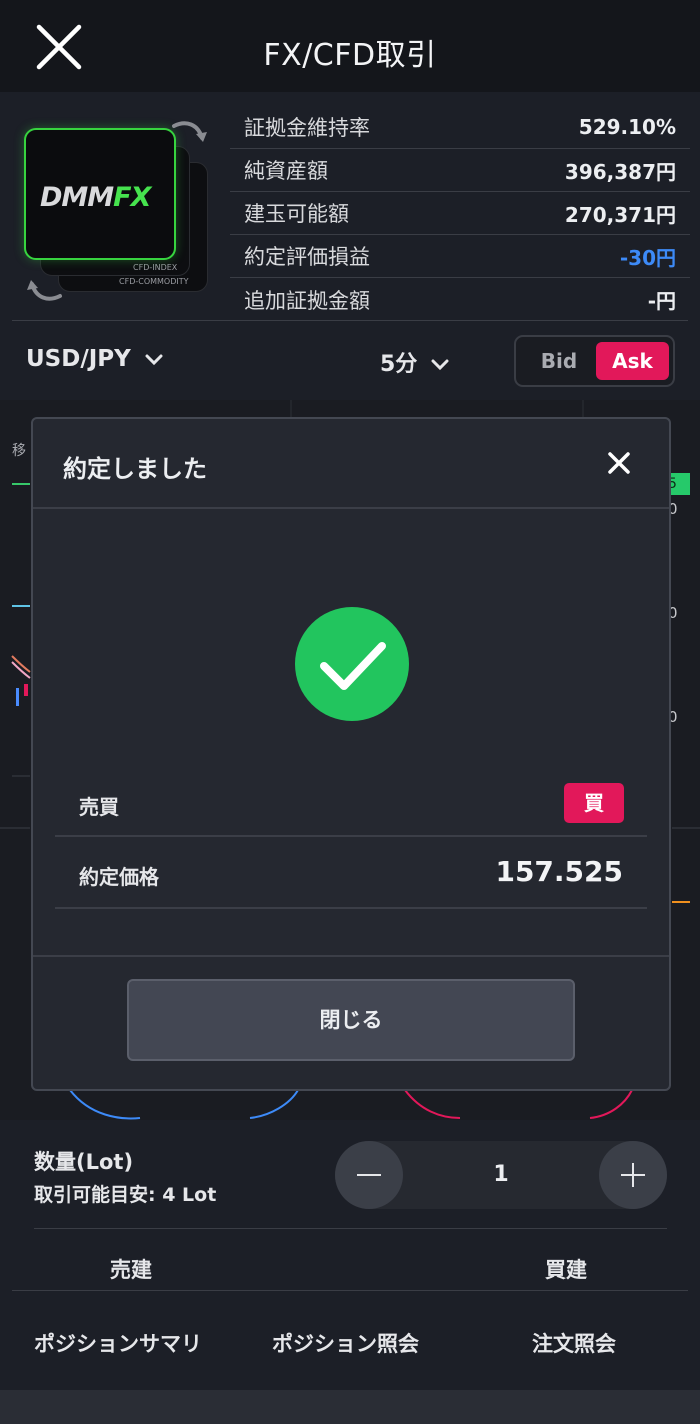 The image size is (700, 1424). I want to click on stat-row-margin-ratio: 証拠金維持率 529.10%, so click(460, 127).